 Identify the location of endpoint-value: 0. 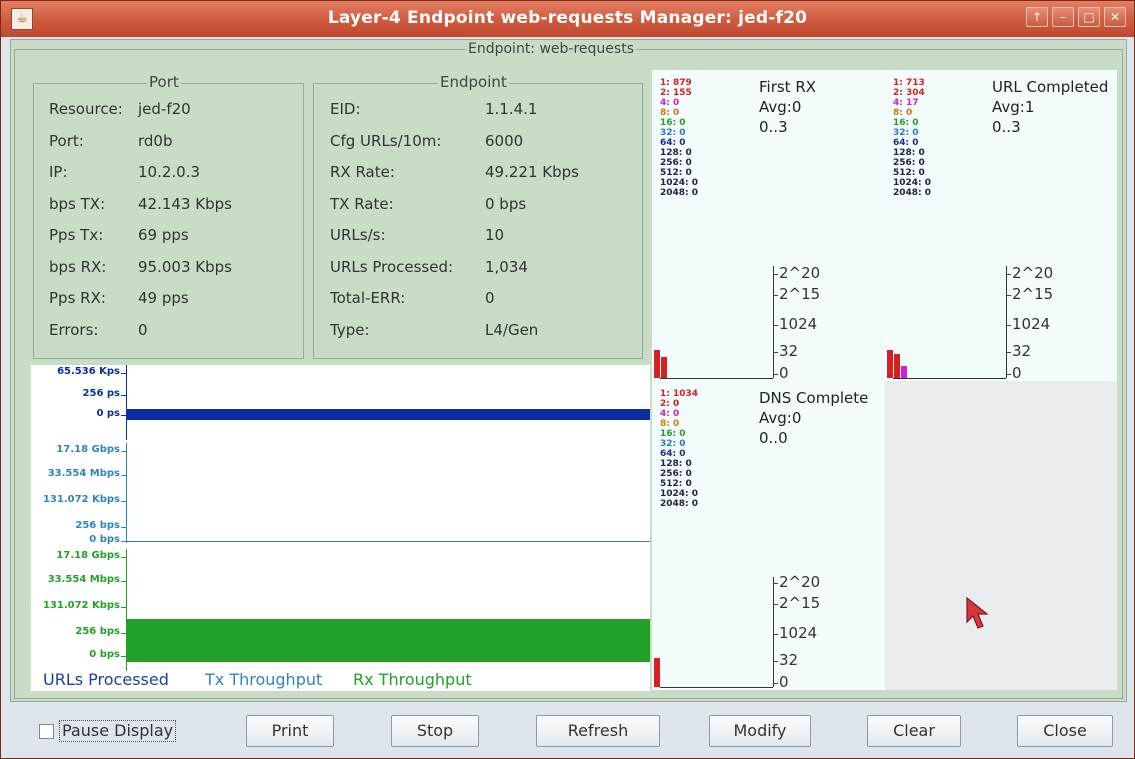
(490, 298).